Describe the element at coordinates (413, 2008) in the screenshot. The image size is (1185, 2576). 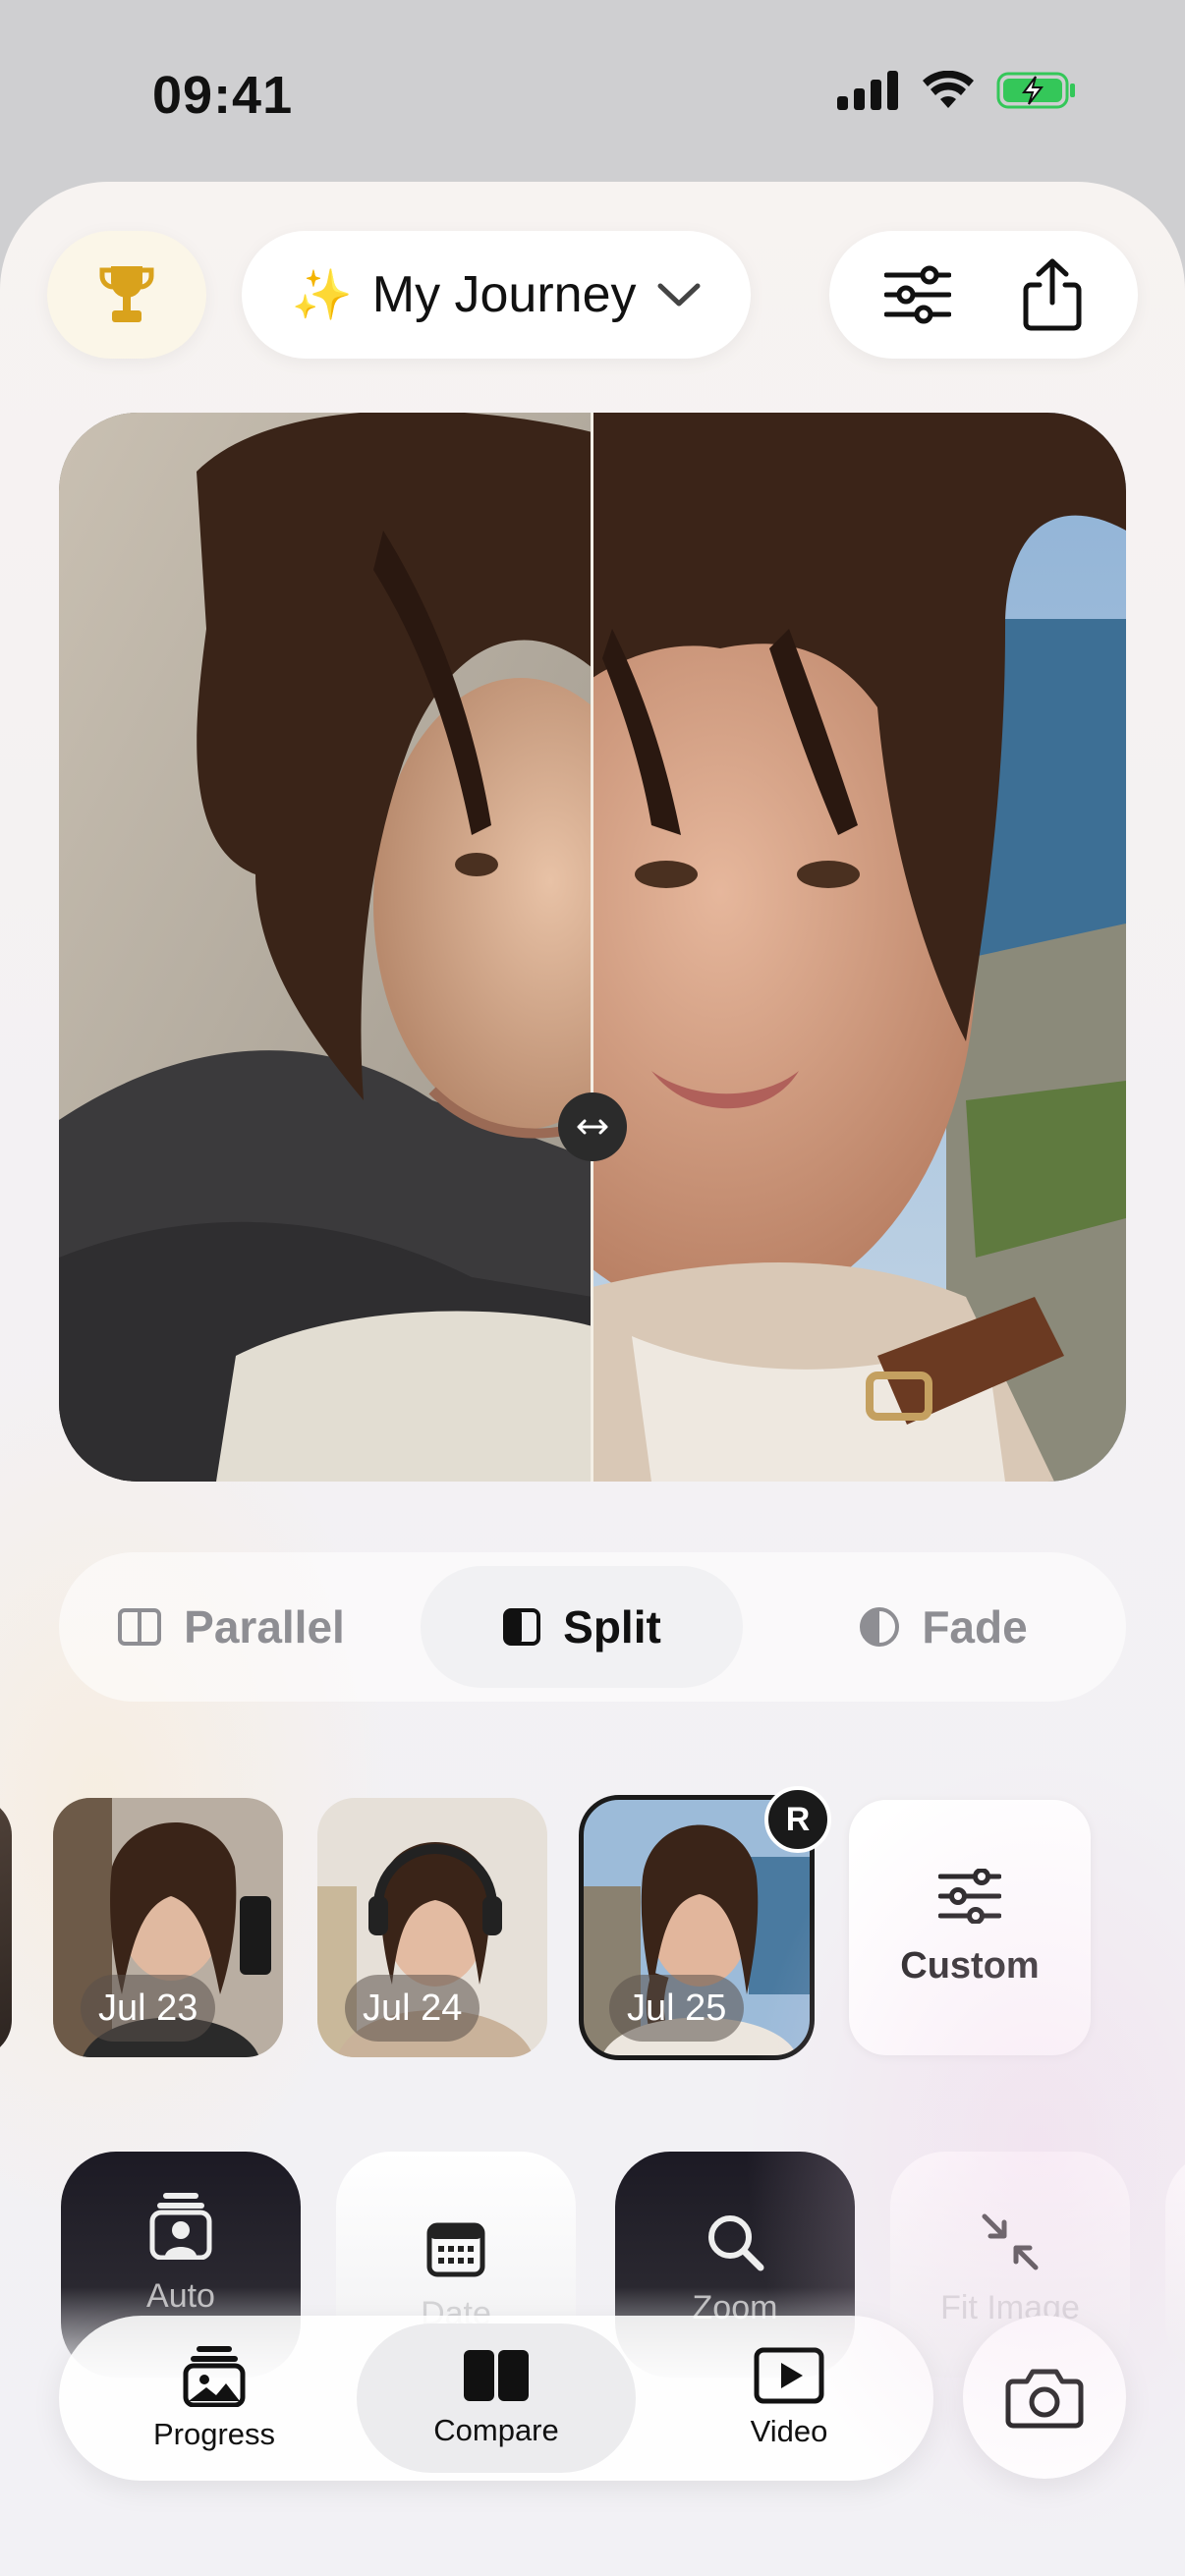
I see `thumbnail-date: Jul 24` at that location.